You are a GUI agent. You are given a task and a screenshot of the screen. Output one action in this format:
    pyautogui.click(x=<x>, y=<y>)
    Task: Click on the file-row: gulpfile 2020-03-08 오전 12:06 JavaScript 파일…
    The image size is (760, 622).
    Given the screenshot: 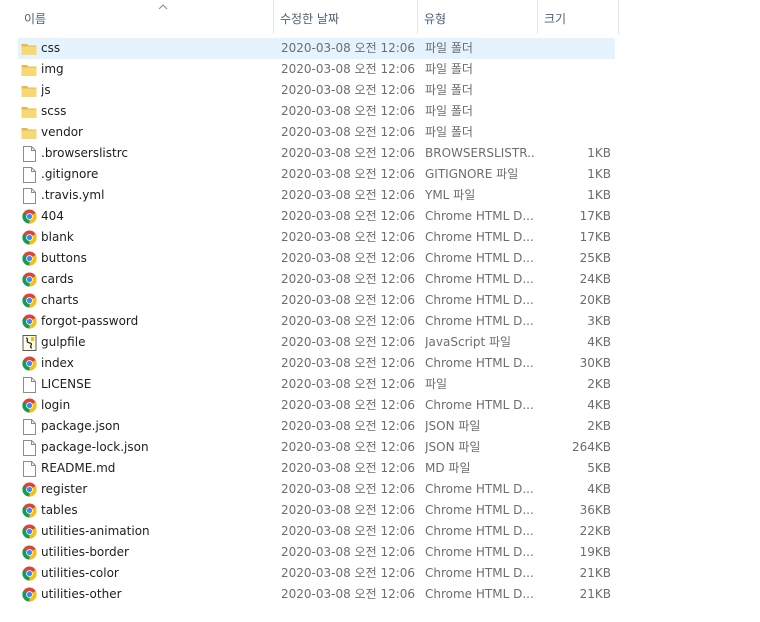 What is the action you would take?
    pyautogui.click(x=310, y=342)
    